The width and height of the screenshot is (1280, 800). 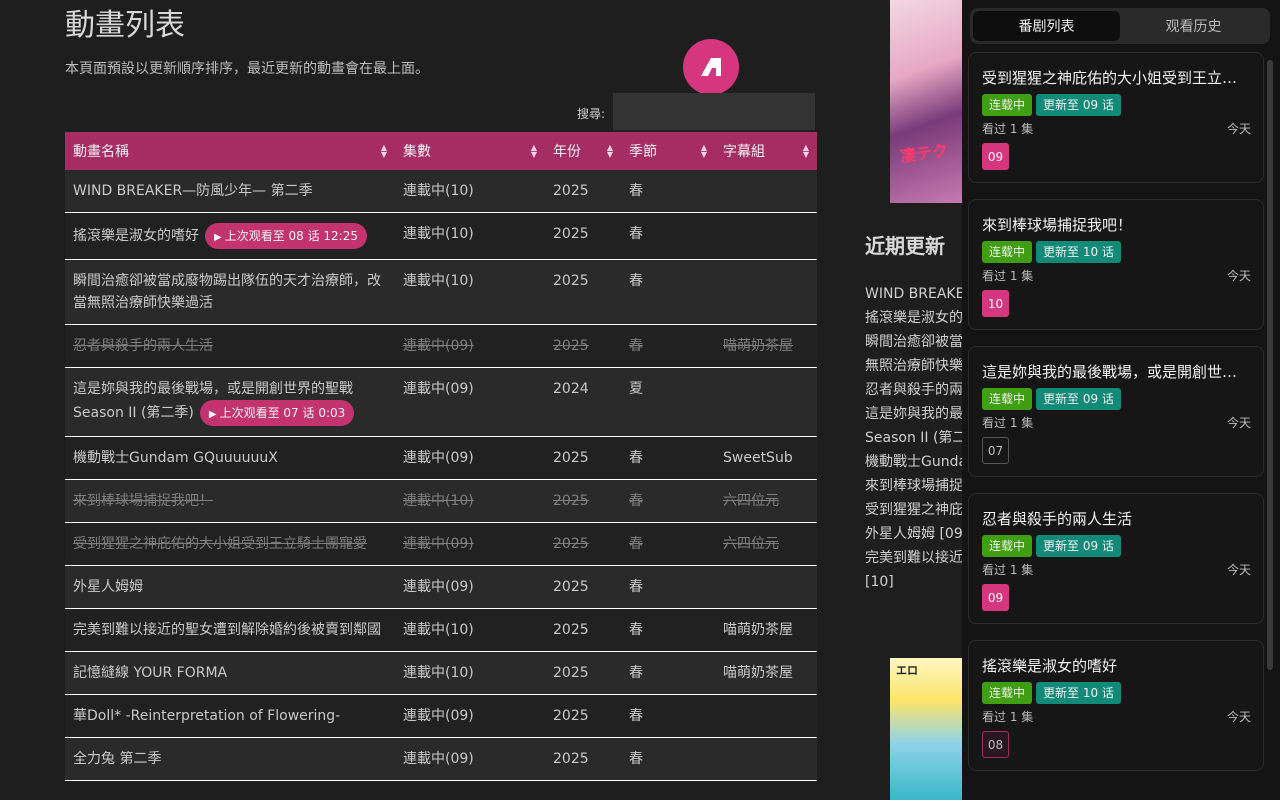 I want to click on recent-update-item: 外星人姆姆 [09, so click(x=915, y=534).